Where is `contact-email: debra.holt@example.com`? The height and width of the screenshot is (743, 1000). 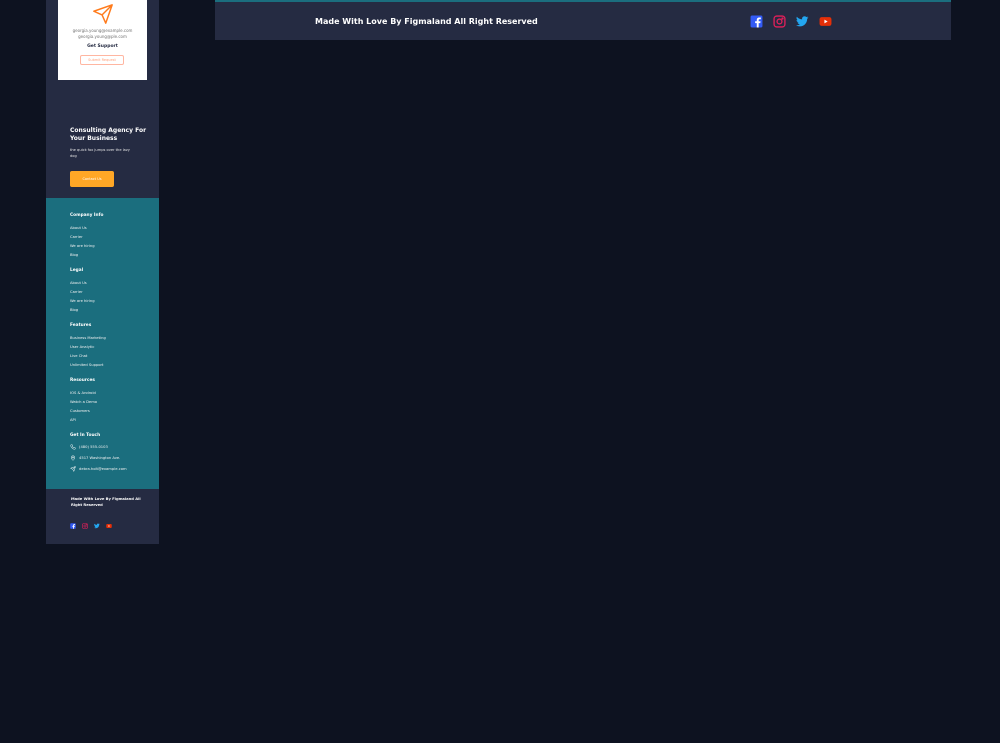 contact-email: debra.holt@example.com is located at coordinates (98, 469).